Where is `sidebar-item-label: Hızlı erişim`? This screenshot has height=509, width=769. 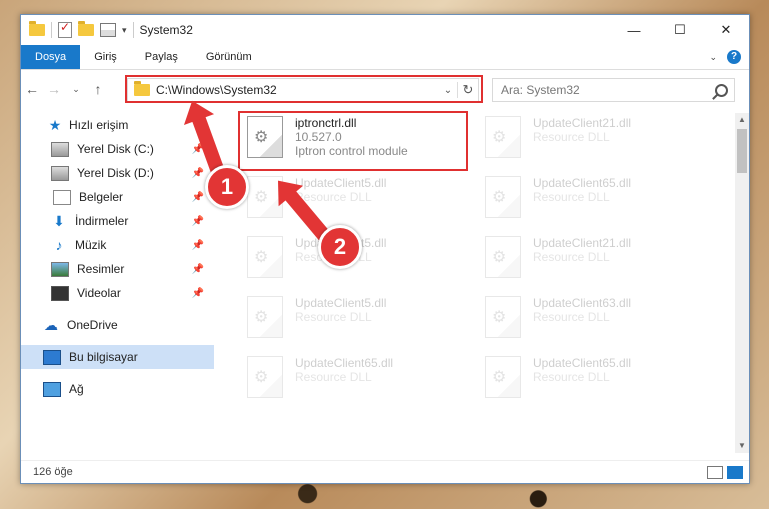 sidebar-item-label: Hızlı erişim is located at coordinates (99, 125).